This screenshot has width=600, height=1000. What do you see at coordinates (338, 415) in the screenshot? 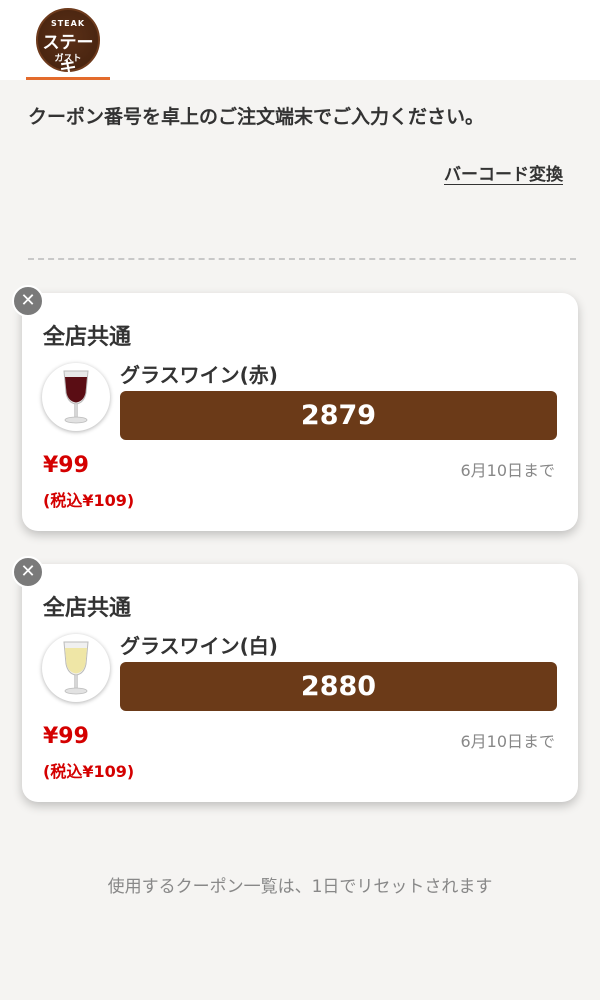
I see `coupon-code: 2879` at bounding box center [338, 415].